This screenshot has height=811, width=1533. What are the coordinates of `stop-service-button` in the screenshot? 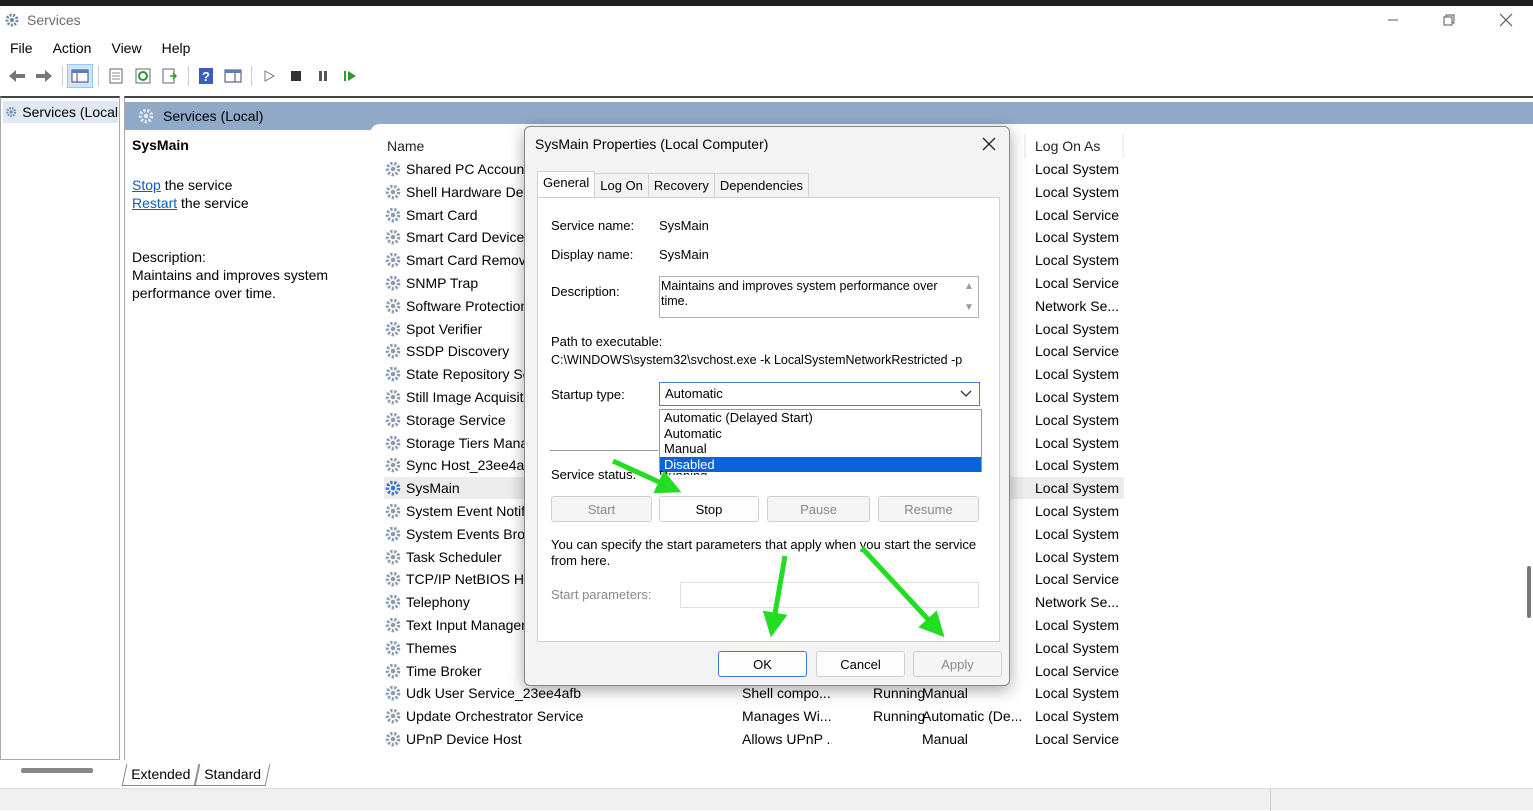 It's located at (296, 76).